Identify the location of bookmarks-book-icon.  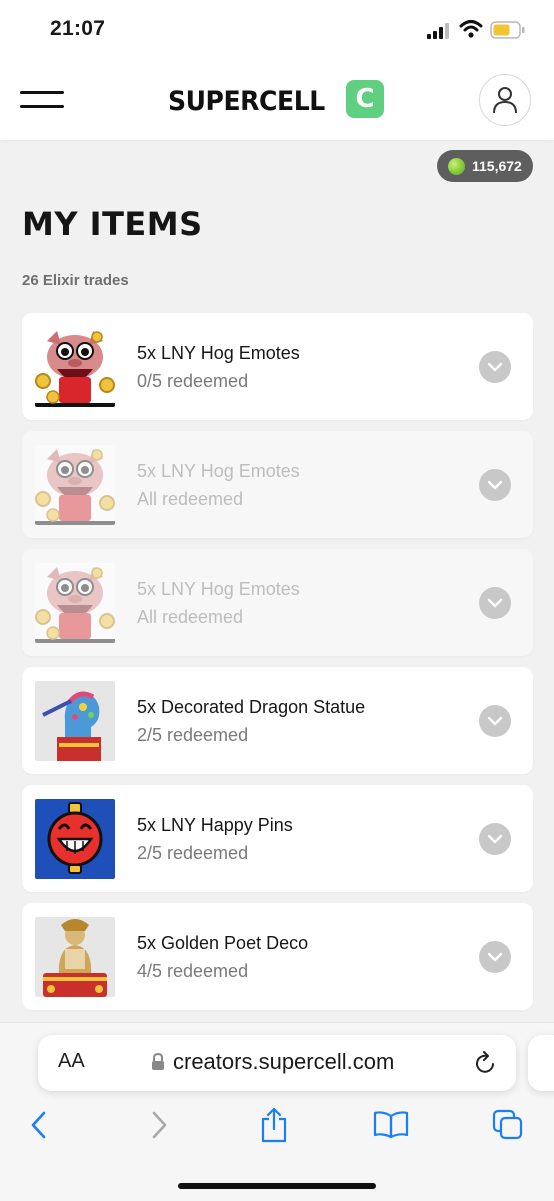
(391, 1125).